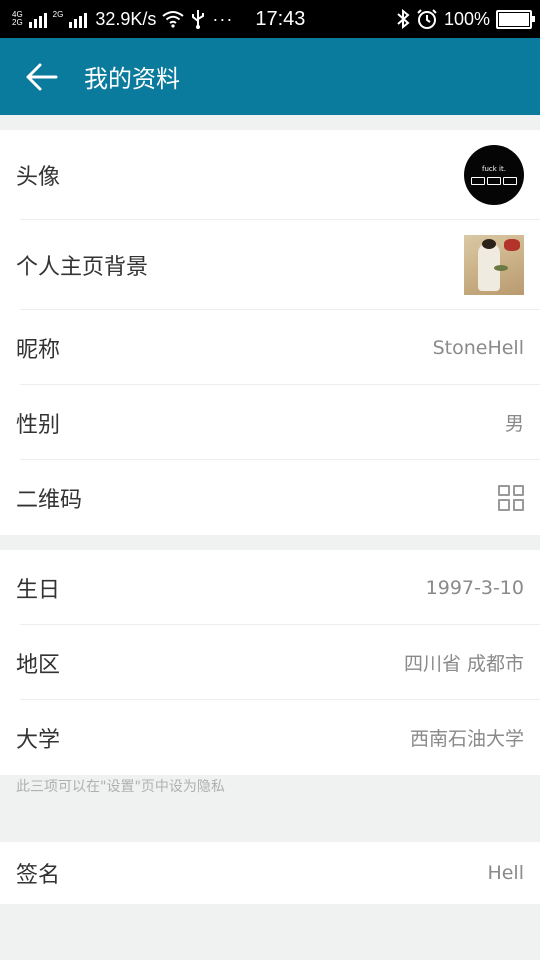 This screenshot has width=540, height=960. What do you see at coordinates (270, 422) in the screenshot?
I see `gender-row: 性别 男` at bounding box center [270, 422].